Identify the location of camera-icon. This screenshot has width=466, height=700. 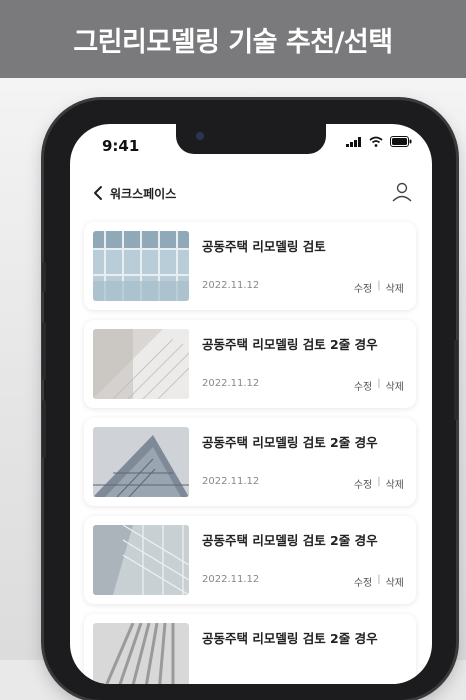
(200, 136).